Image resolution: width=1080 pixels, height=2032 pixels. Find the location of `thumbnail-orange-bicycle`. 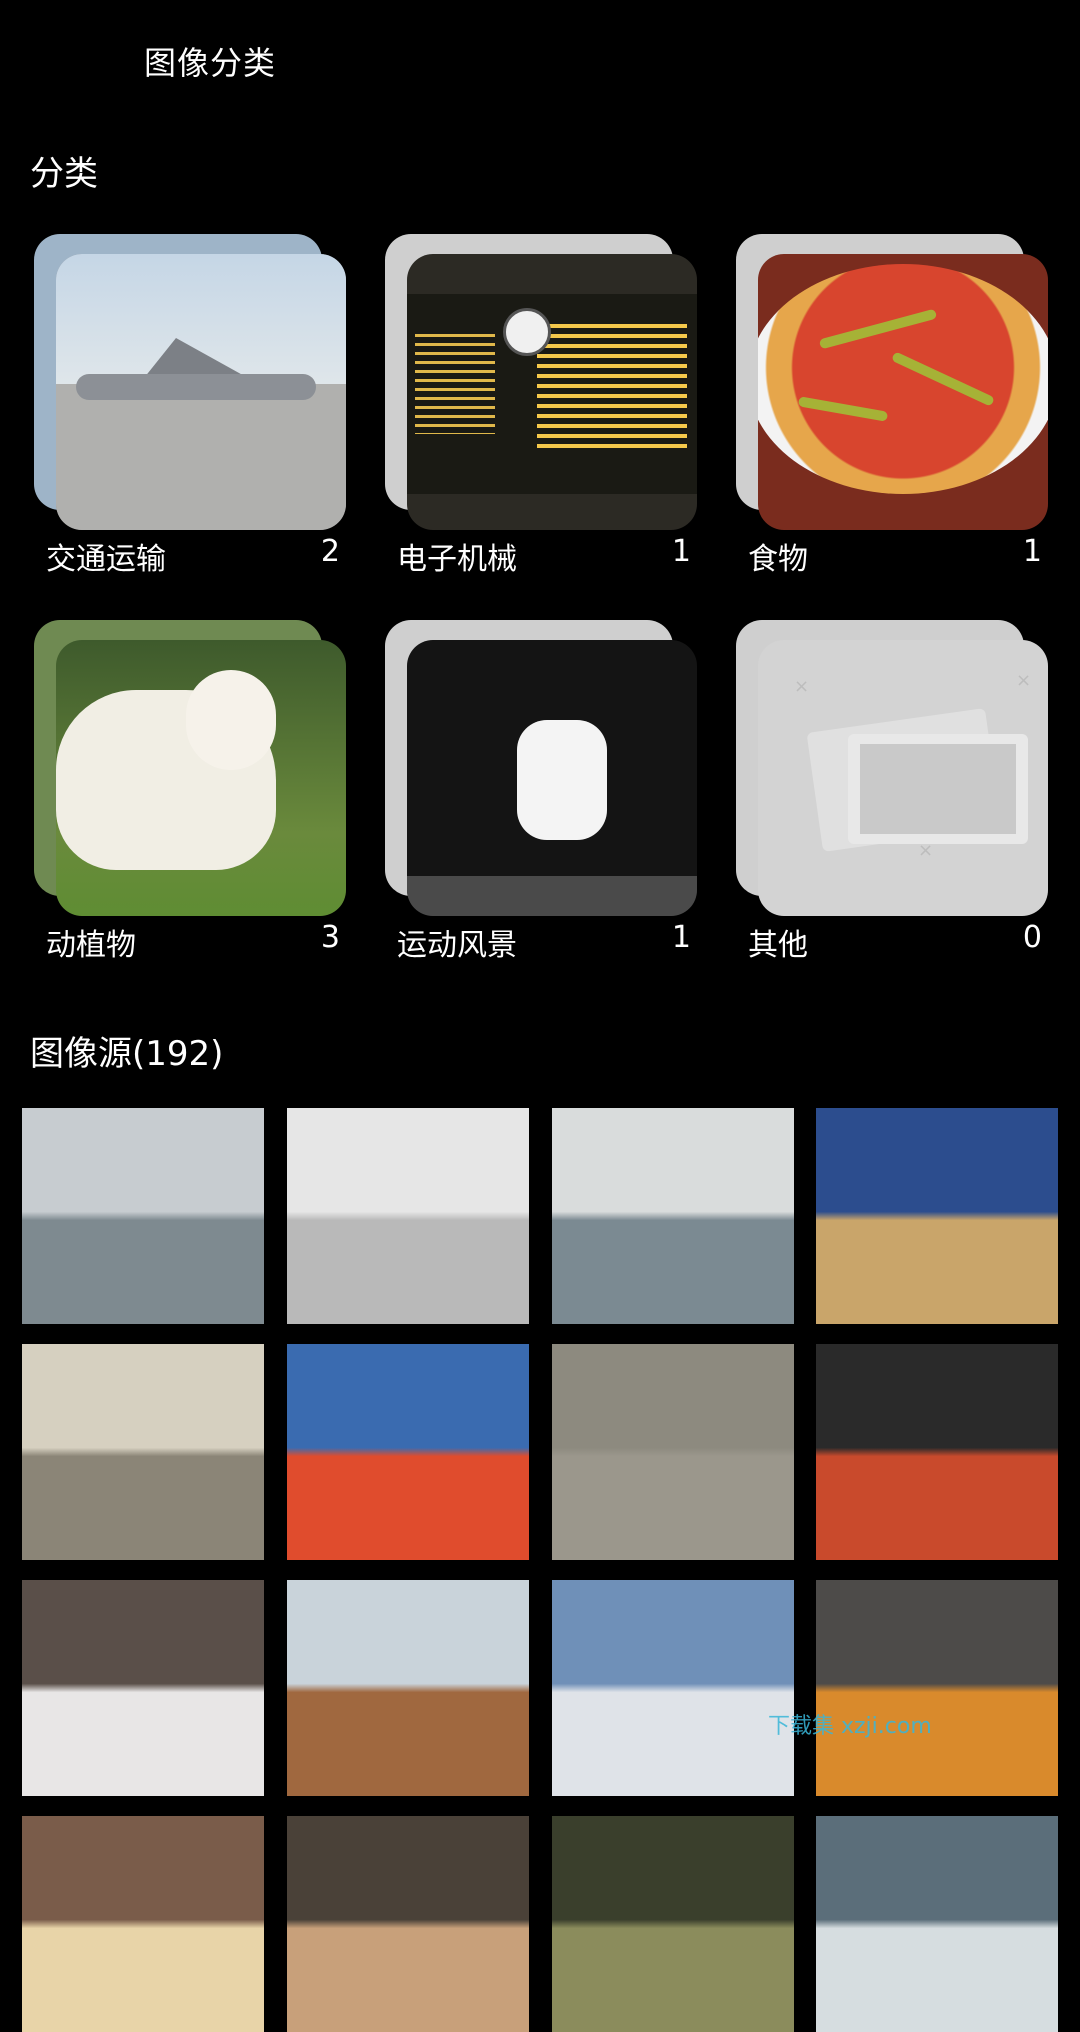

thumbnail-orange-bicycle is located at coordinates (408, 1452).